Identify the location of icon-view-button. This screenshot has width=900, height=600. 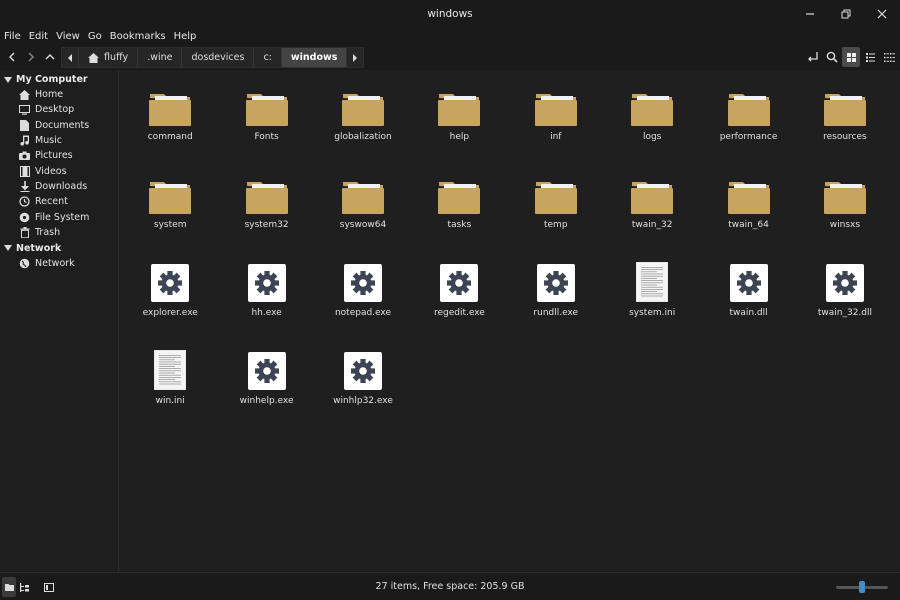
(851, 57).